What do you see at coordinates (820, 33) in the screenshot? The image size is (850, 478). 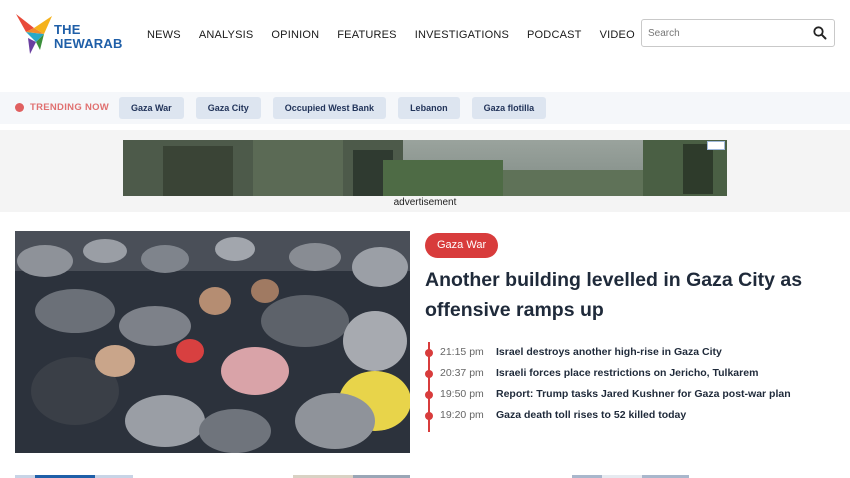 I see `search-icon` at bounding box center [820, 33].